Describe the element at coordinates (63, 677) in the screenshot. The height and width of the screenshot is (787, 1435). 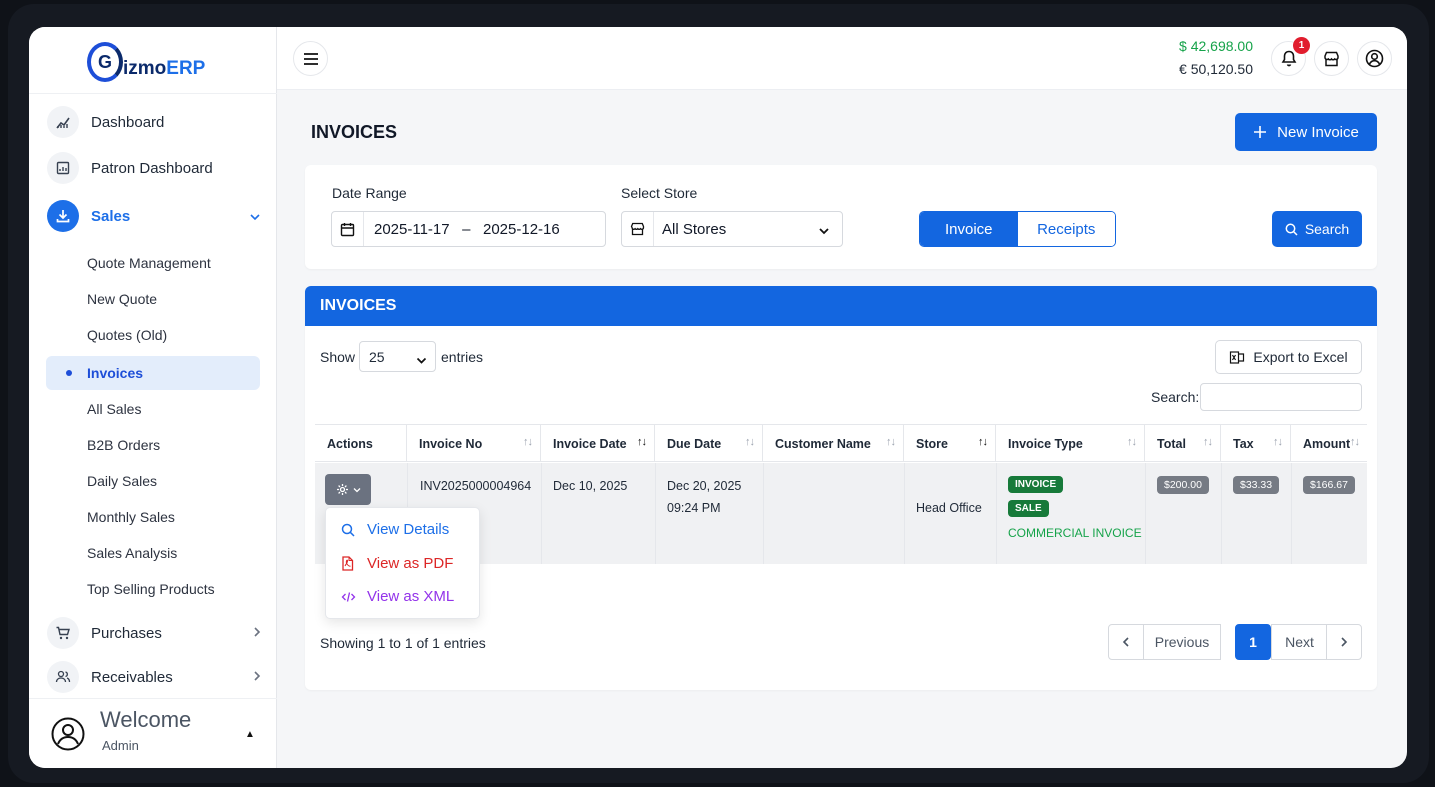
I see `users-icon` at that location.